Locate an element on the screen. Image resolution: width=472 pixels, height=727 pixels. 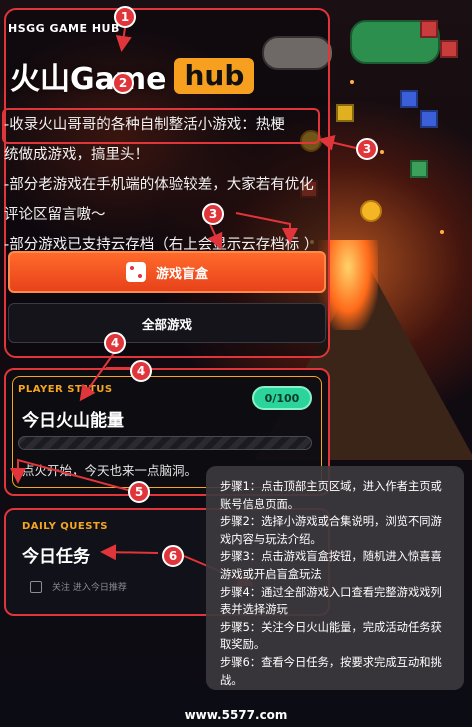
step-text: 步骤6：查看今日任务，按要求完成互动和挑战。 is located at coordinates (331, 671).